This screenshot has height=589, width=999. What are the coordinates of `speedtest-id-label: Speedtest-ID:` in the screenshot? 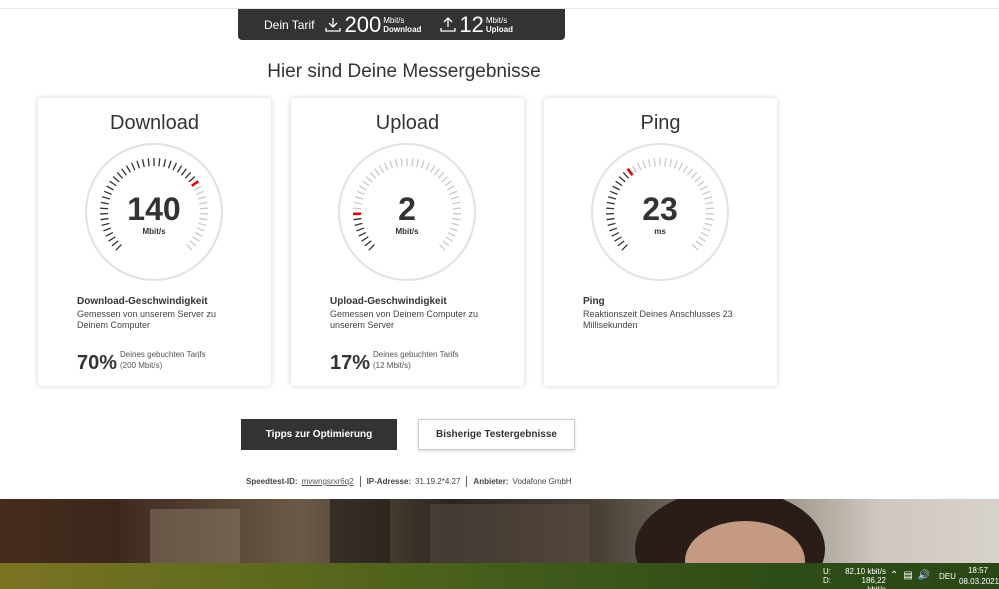 It's located at (272, 481).